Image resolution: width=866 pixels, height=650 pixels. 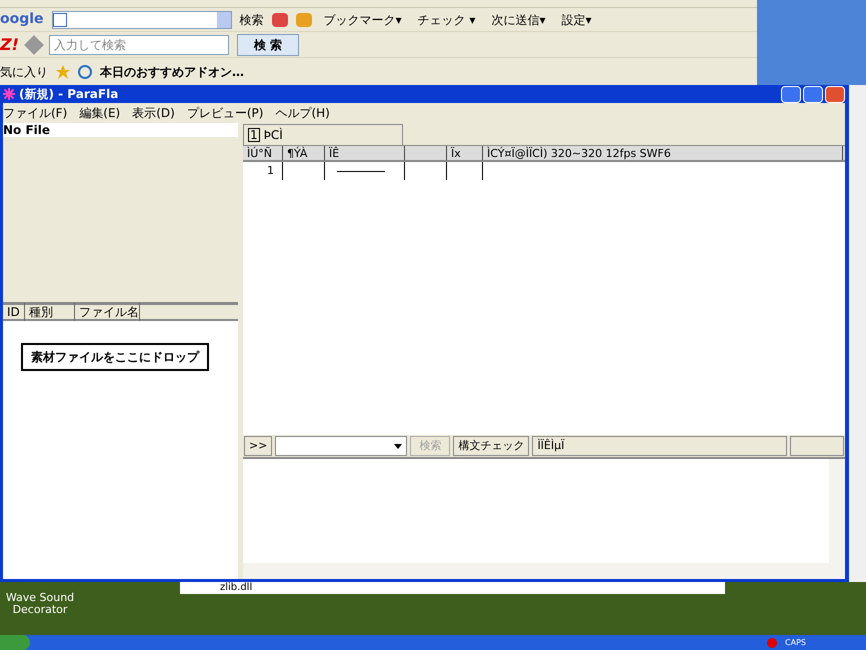 What do you see at coordinates (447, 19) in the screenshot?
I see `toolbar-button: チェック ▾` at bounding box center [447, 19].